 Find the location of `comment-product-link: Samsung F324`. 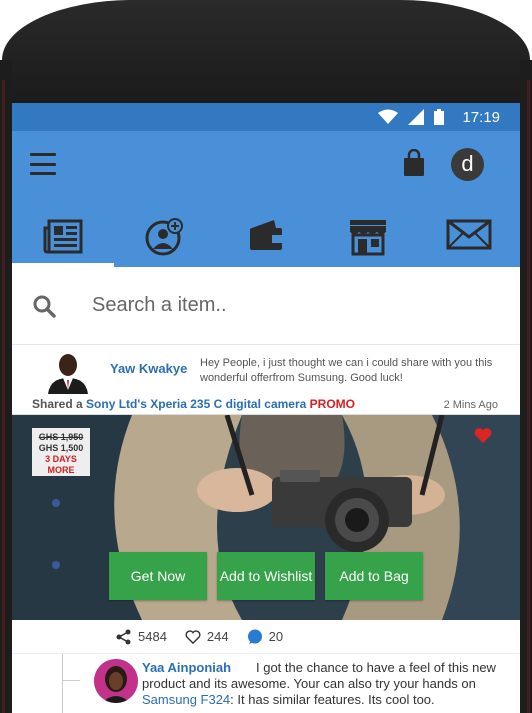

comment-product-link: Samsung F324 is located at coordinates (186, 699).